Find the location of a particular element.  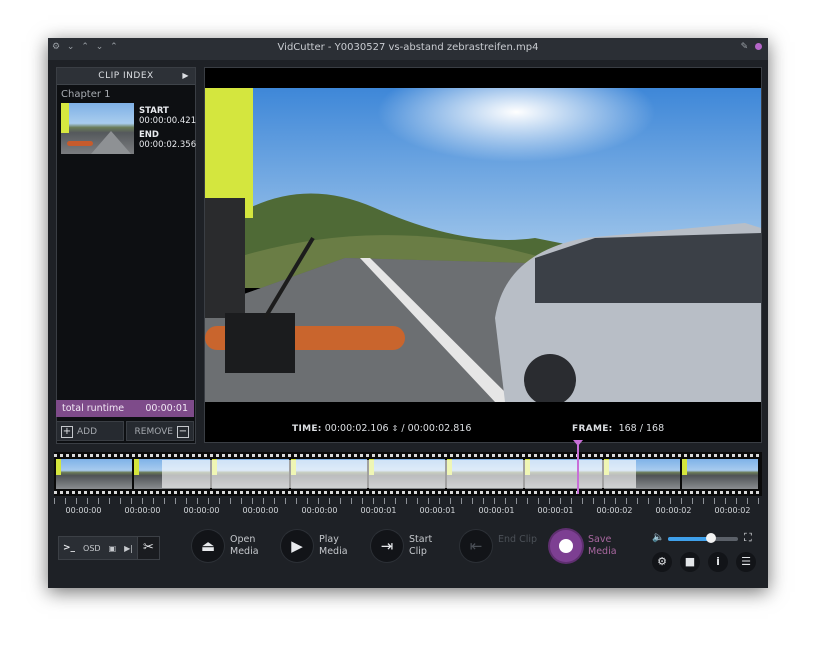

play-icon: ▶ is located at coordinates (297, 546).